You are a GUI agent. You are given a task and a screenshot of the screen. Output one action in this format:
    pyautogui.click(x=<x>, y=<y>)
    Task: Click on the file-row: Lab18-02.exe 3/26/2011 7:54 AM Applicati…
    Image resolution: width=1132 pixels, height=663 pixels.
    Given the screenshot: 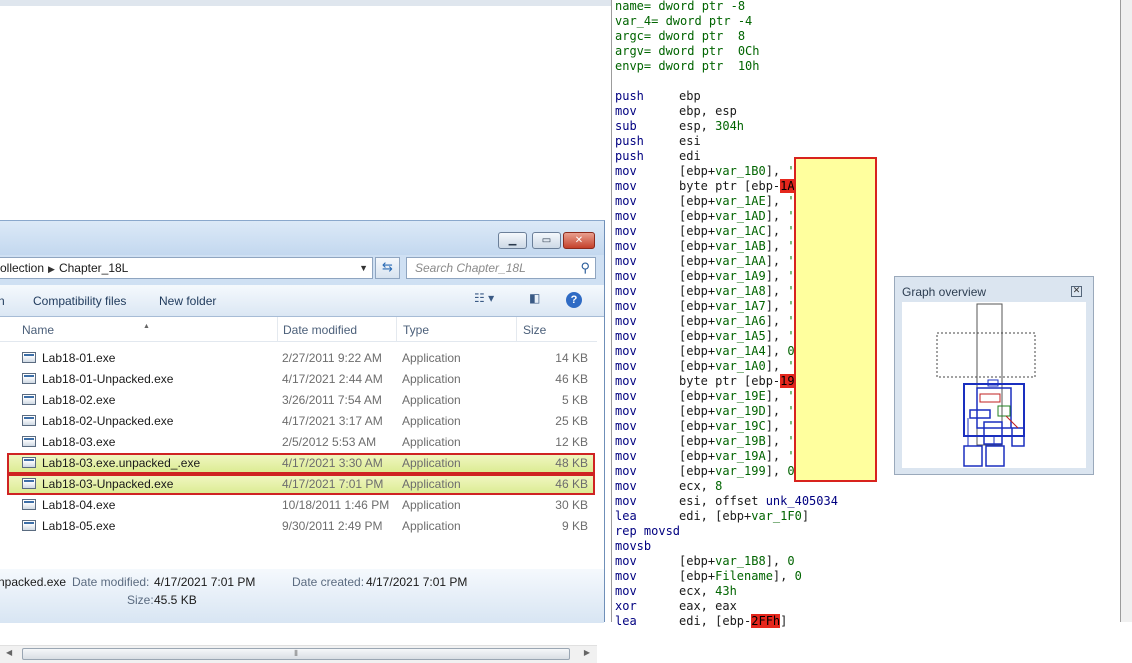 What is the action you would take?
    pyautogui.click(x=301, y=400)
    